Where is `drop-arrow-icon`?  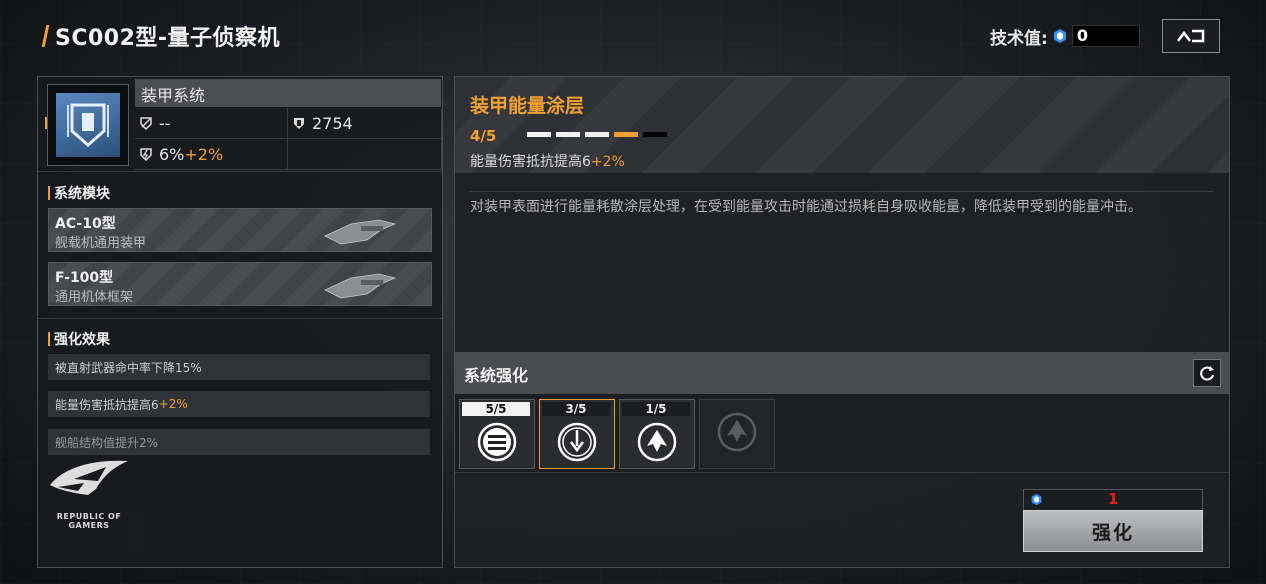 drop-arrow-icon is located at coordinates (577, 442).